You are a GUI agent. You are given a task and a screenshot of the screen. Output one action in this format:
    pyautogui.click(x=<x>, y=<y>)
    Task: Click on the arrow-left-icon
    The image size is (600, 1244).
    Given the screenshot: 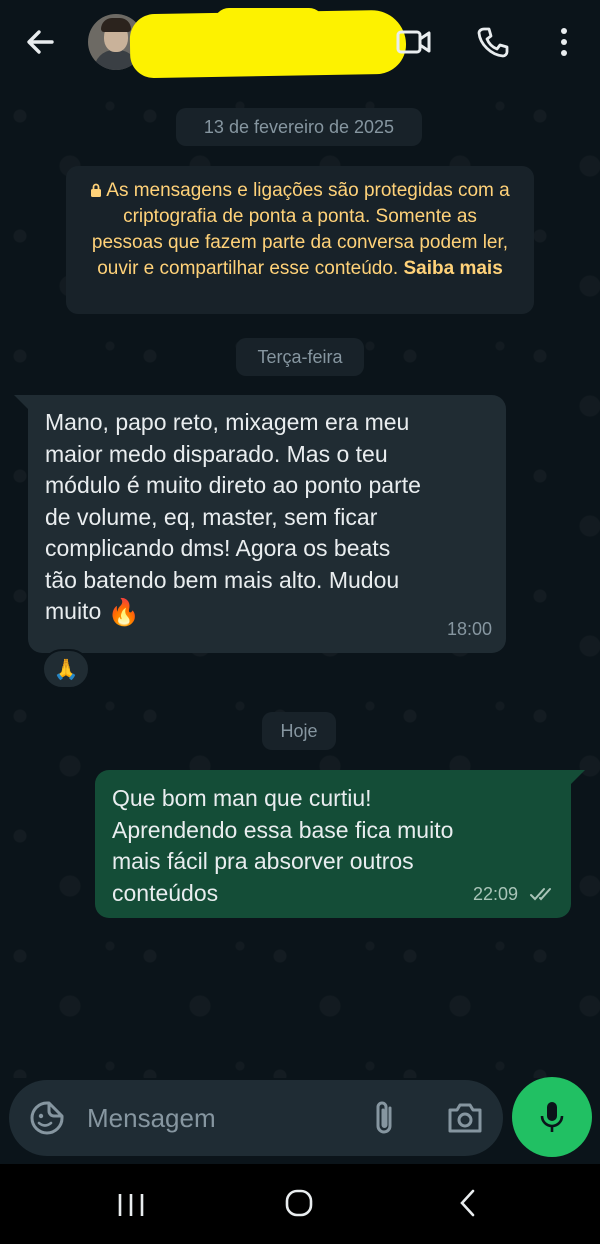 What is the action you would take?
    pyautogui.click(x=40, y=42)
    